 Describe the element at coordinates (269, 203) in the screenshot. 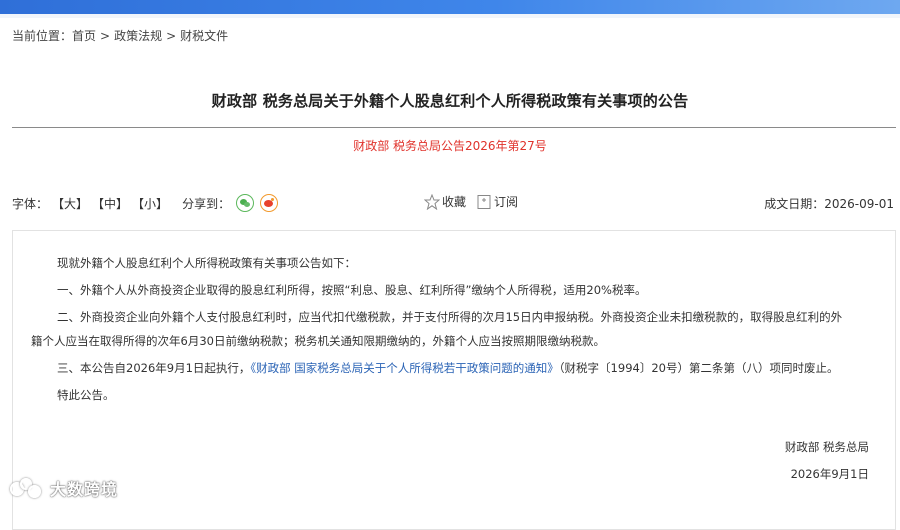

I see `weibo-icon` at that location.